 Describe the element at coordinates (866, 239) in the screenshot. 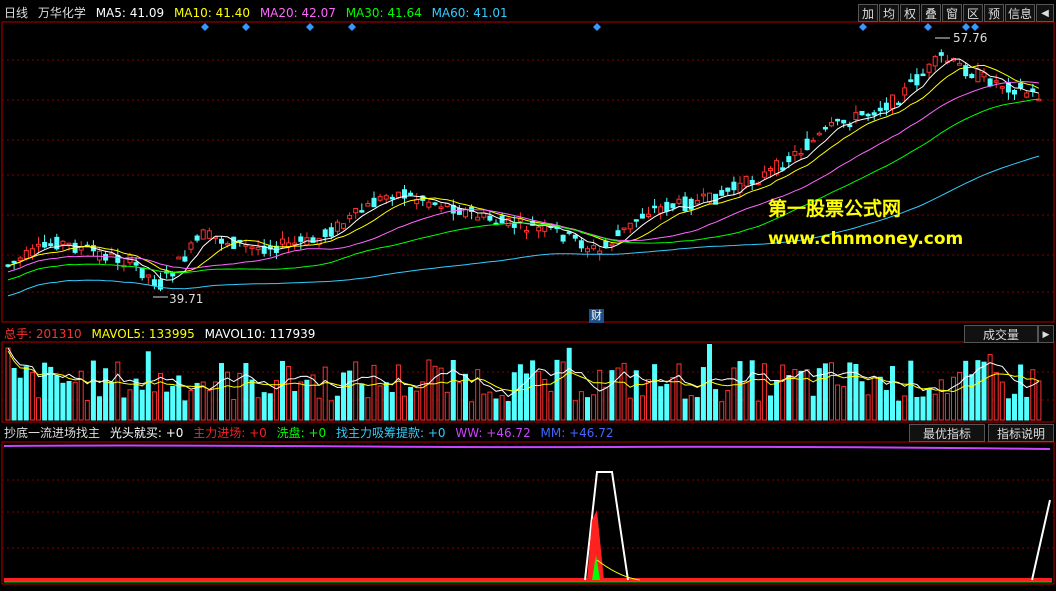

I see `watermark-url: www.chnmoney.com` at that location.